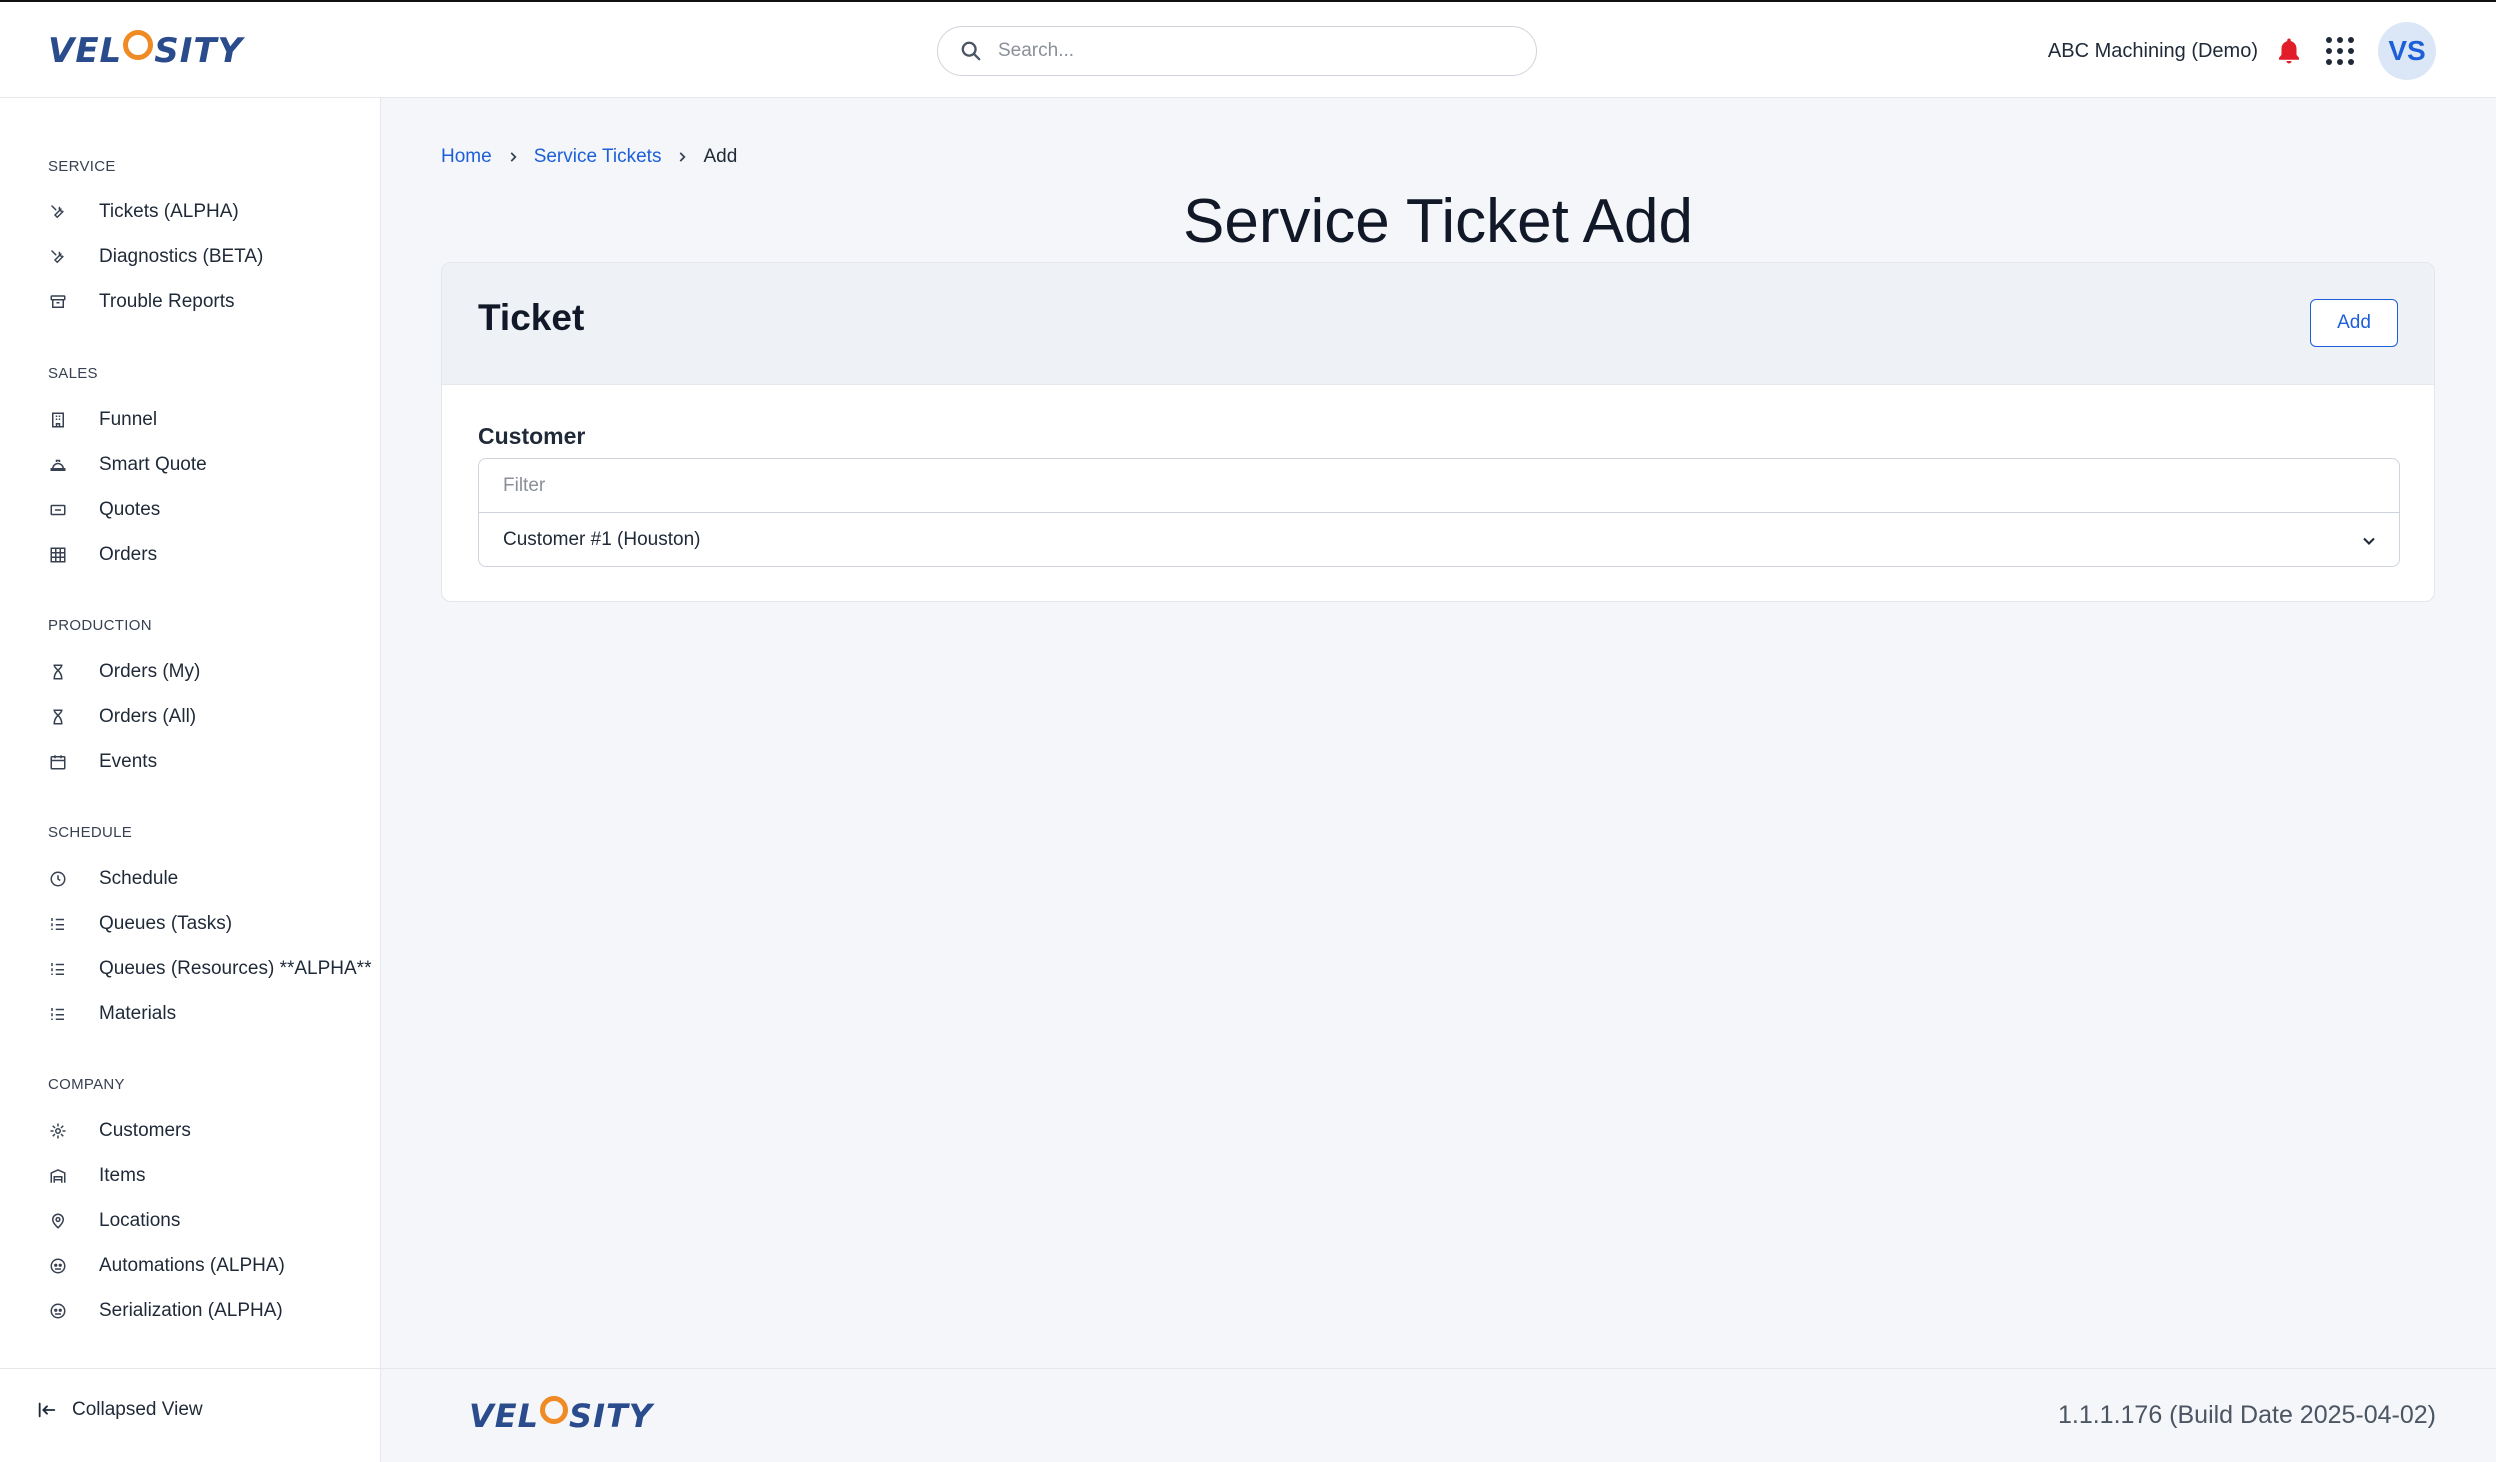  I want to click on sidebar-item-label: Funnel, so click(128, 419).